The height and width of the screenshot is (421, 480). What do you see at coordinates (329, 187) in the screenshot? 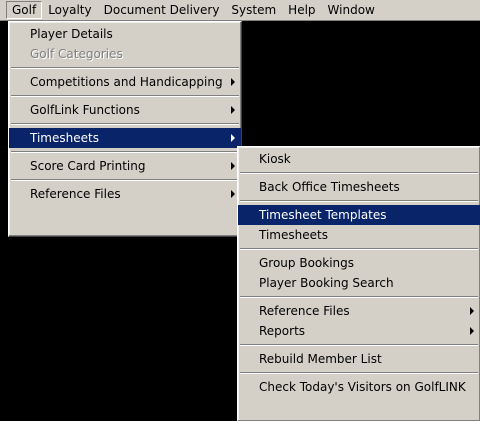
I see `menu-item-label: Back Office Timesheets` at bounding box center [329, 187].